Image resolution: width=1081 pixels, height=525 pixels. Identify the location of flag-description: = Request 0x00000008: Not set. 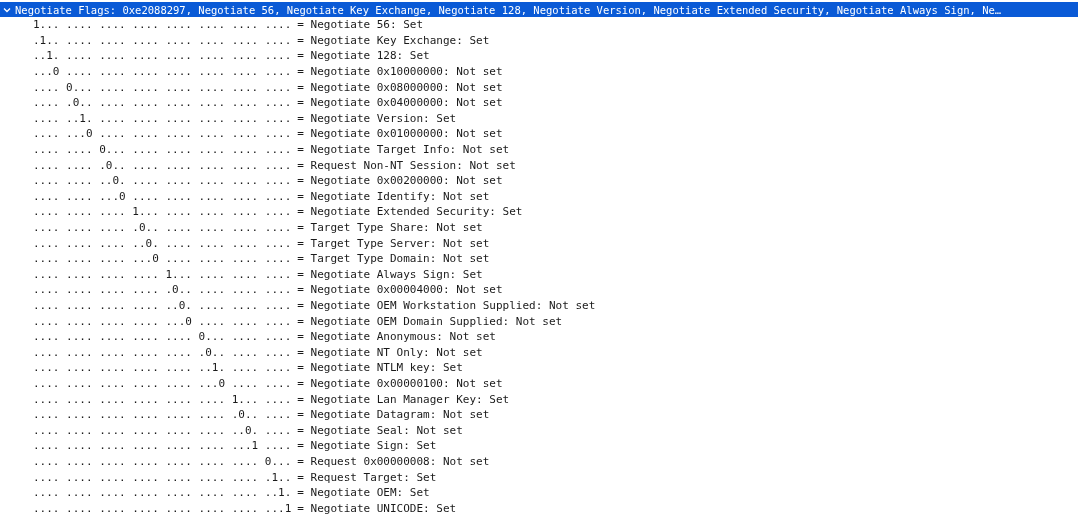
(393, 461).